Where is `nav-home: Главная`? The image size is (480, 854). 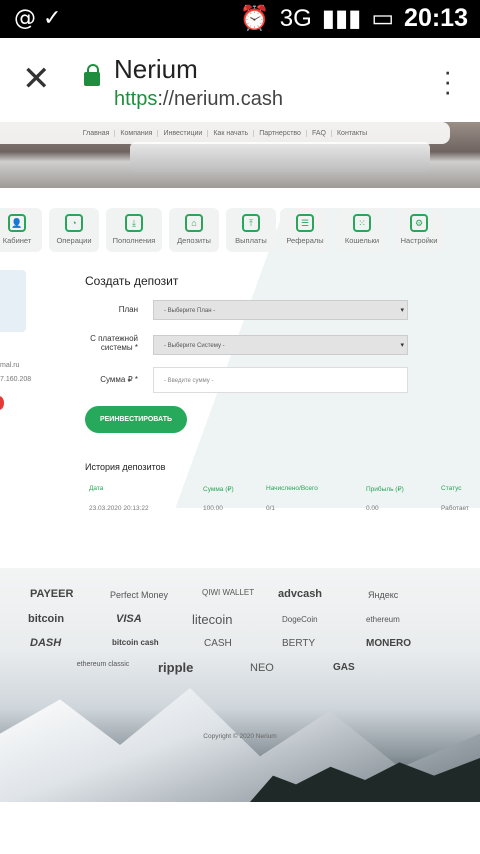 nav-home: Главная is located at coordinates (97, 133).